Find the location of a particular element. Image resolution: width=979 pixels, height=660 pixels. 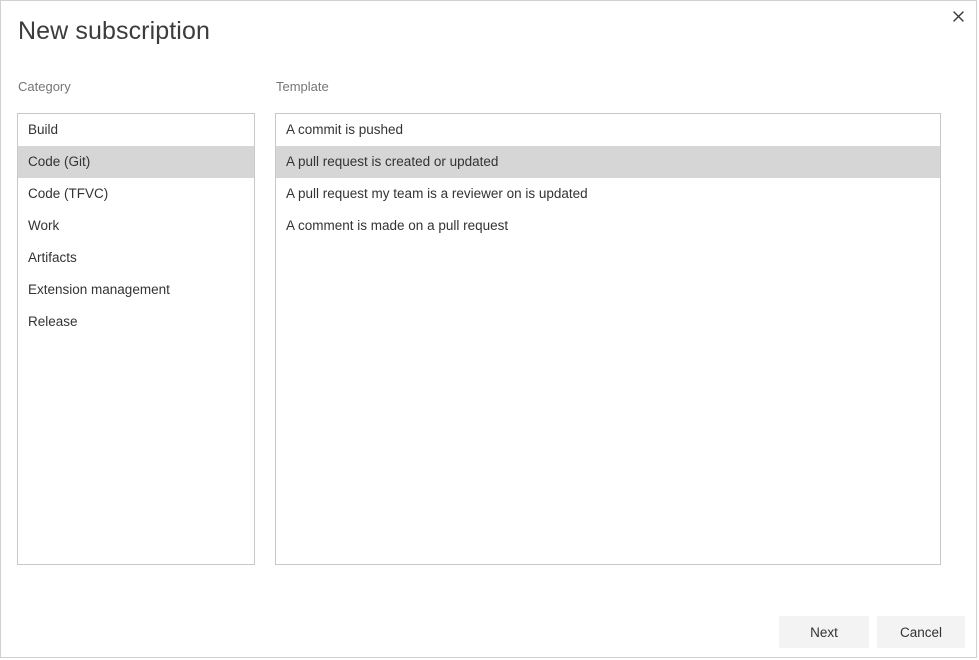

template-label: Template is located at coordinates (302, 86).